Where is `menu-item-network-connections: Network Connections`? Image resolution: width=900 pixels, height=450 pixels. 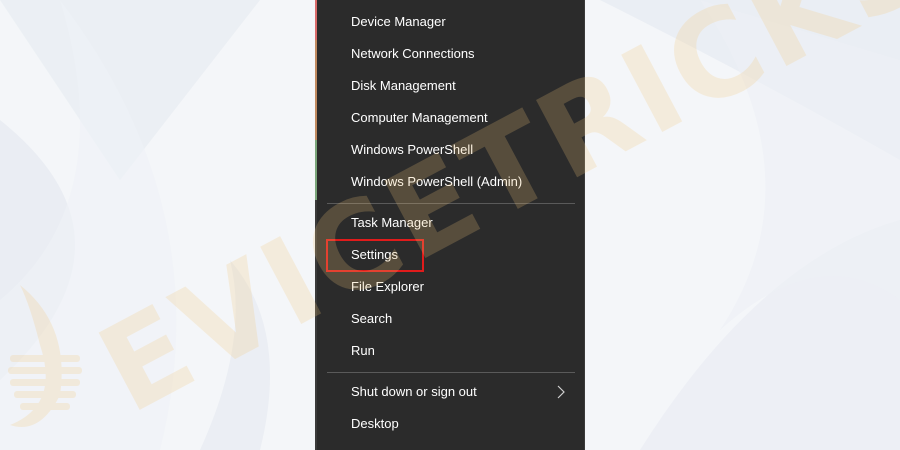
menu-item-network-connections: Network Connections is located at coordinates (450, 54).